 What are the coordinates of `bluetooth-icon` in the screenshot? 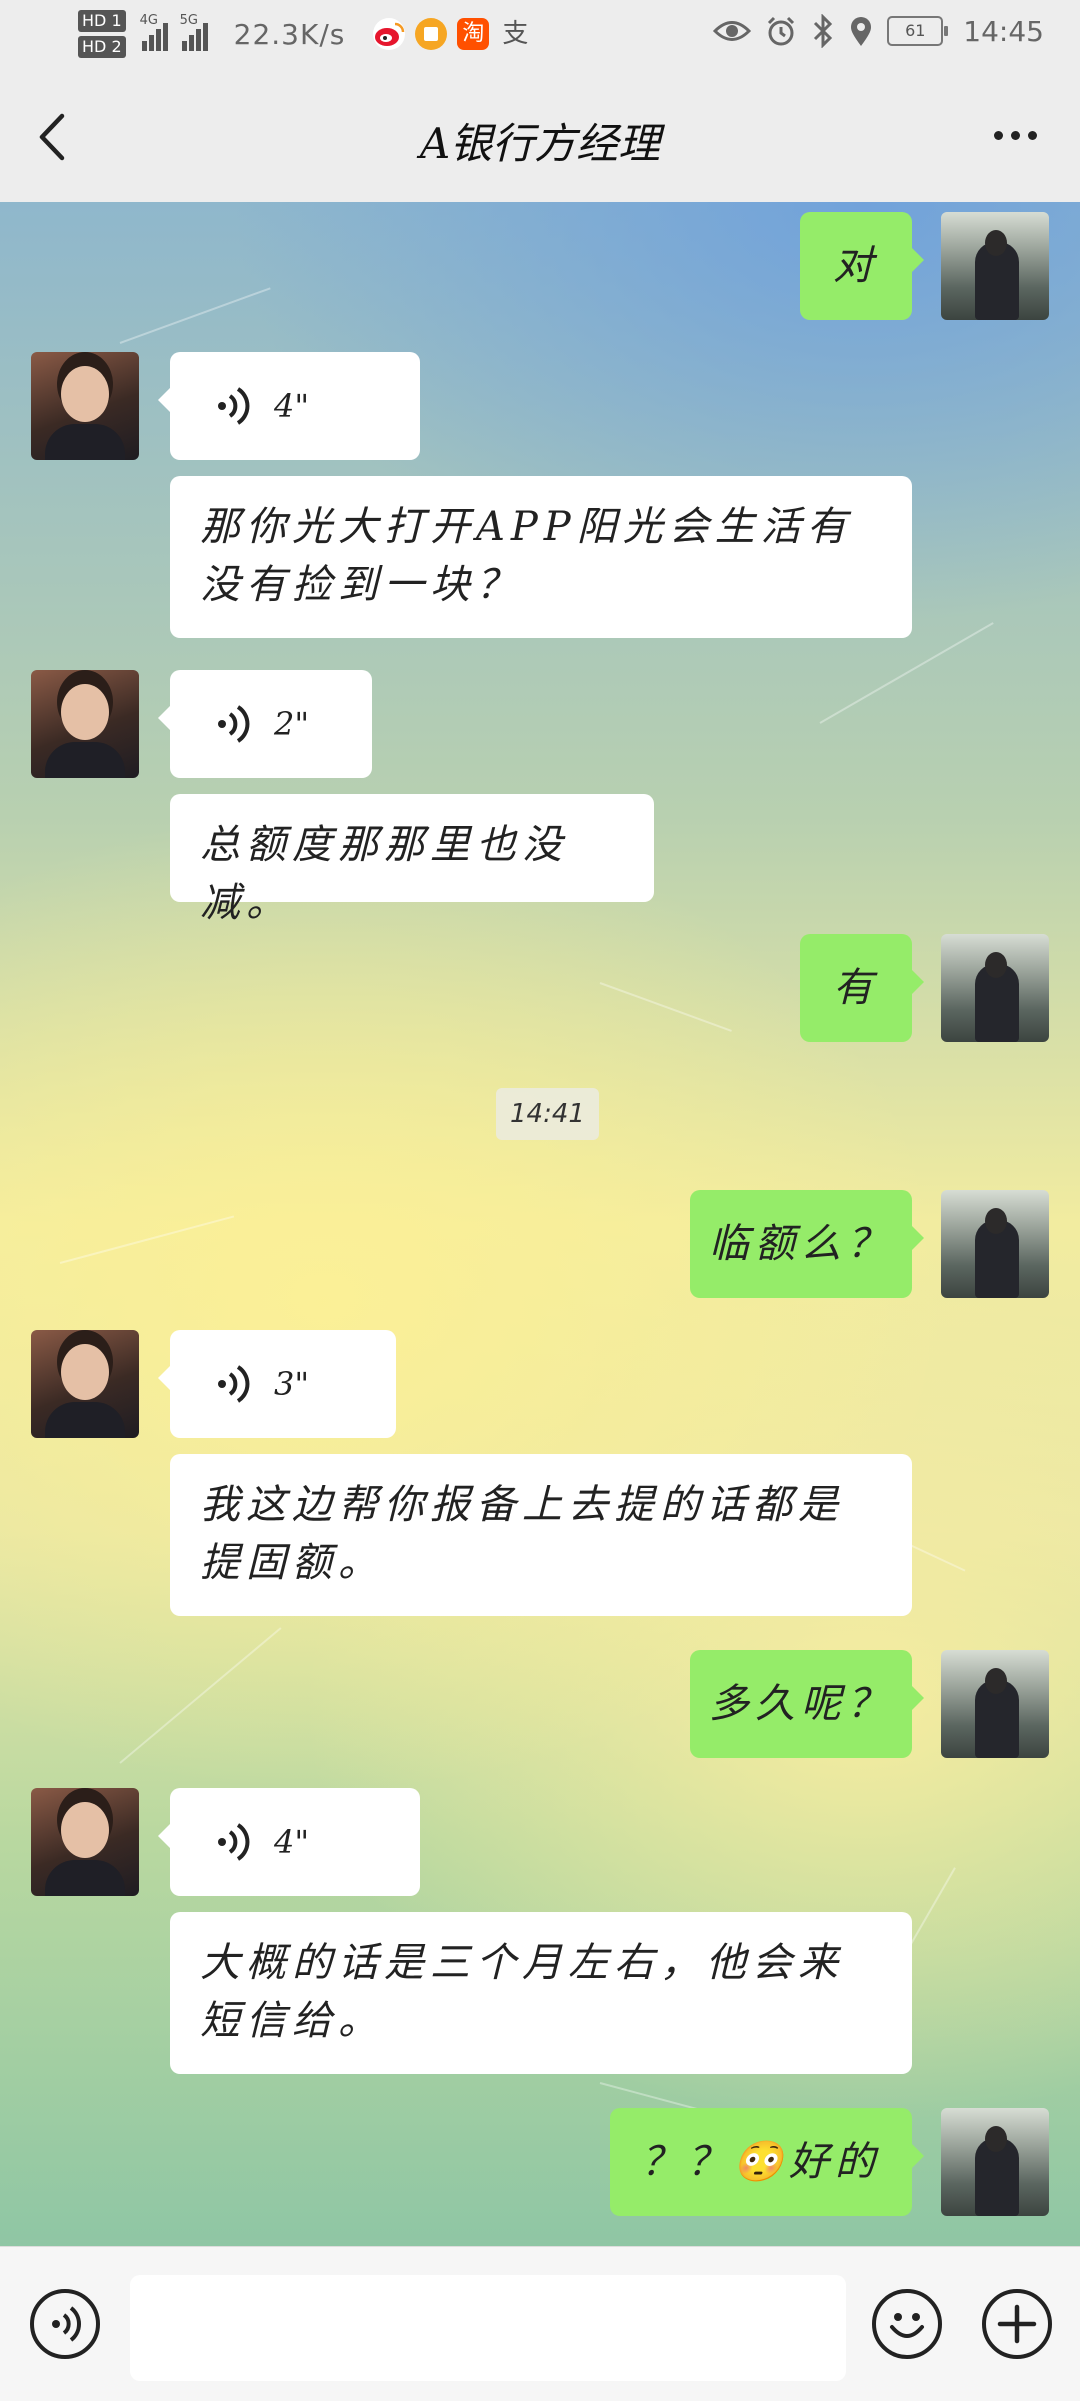 It's located at (823, 31).